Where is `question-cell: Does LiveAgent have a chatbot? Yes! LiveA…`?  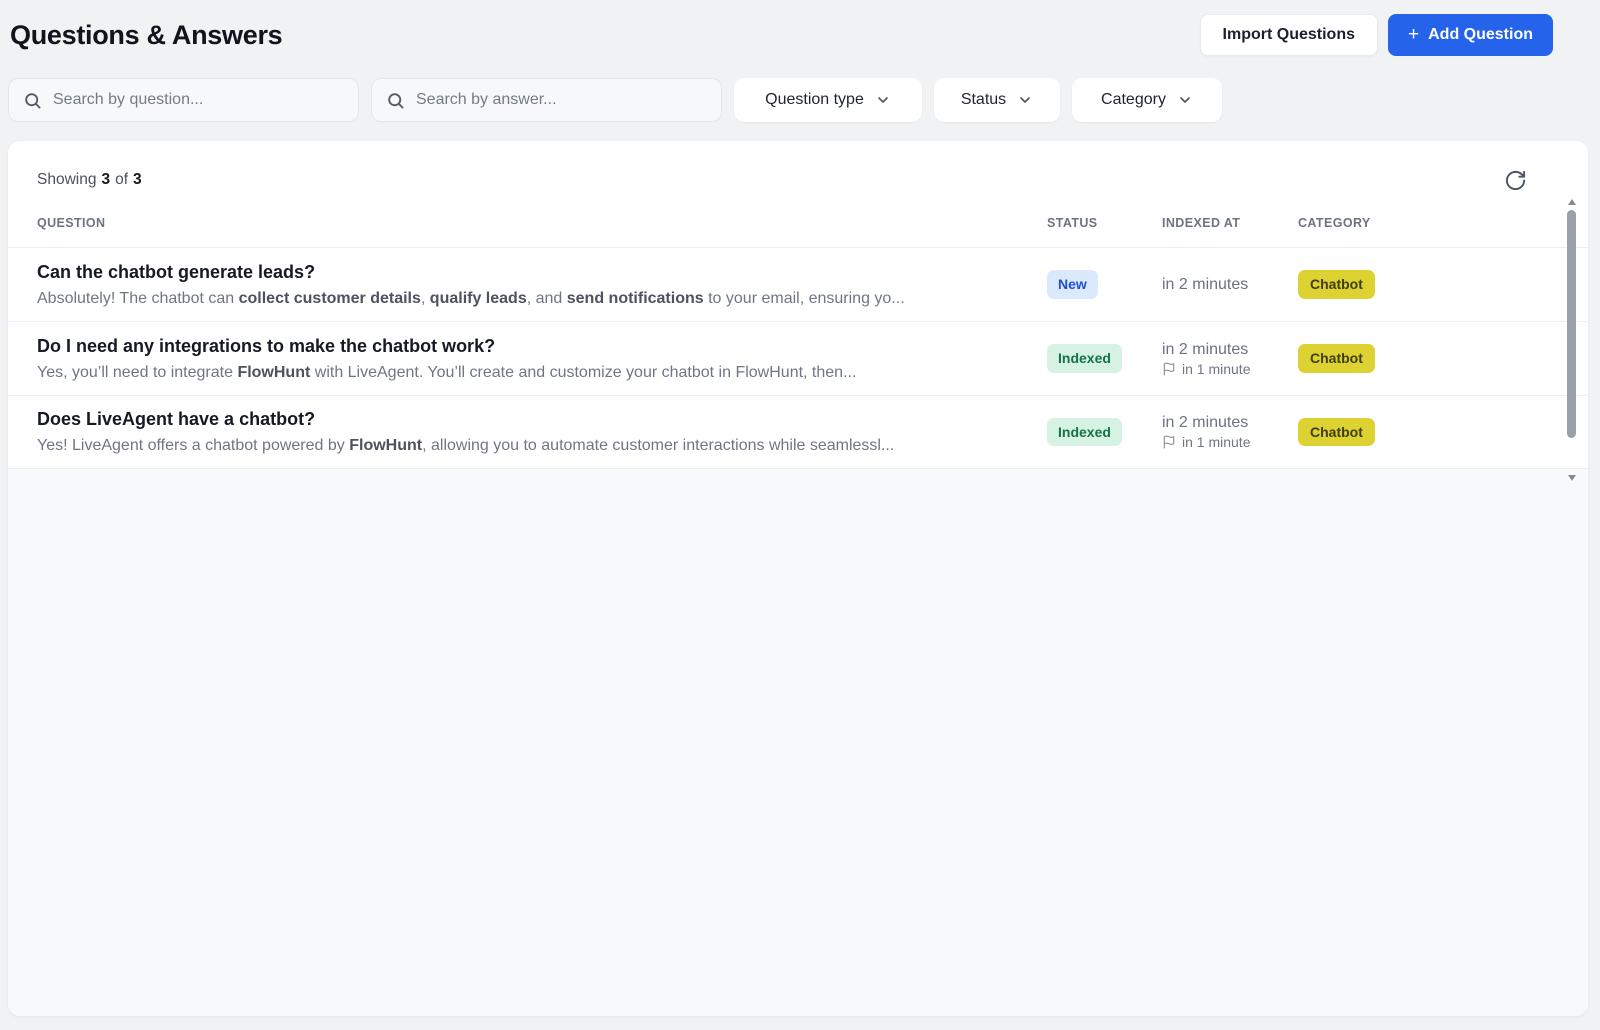 question-cell: Does LiveAgent have a chatbot? Yes! LiveA… is located at coordinates (542, 431).